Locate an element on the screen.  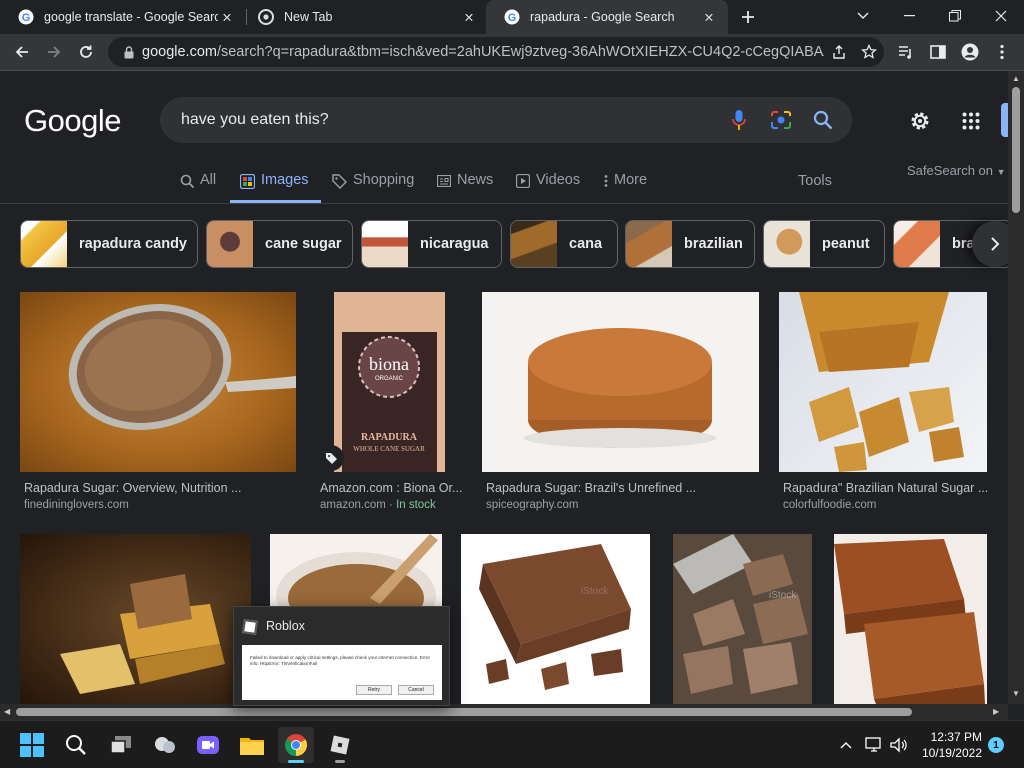
file-explorer-button is located at coordinates (252, 745).